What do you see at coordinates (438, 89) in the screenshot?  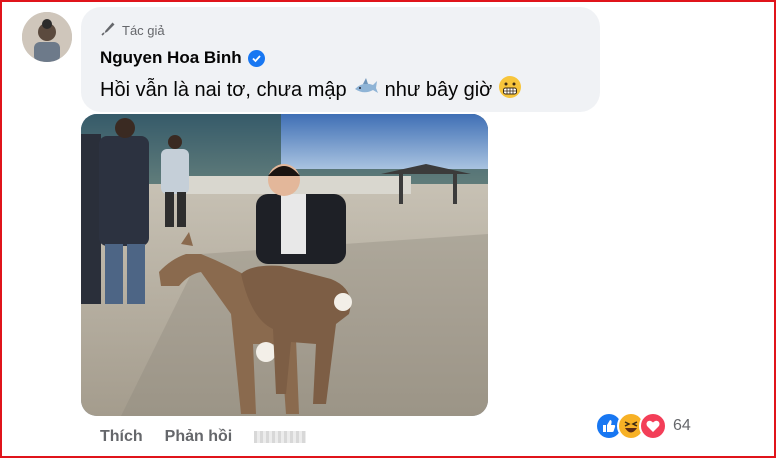 I see `comment-text-part2: như bây giờ` at bounding box center [438, 89].